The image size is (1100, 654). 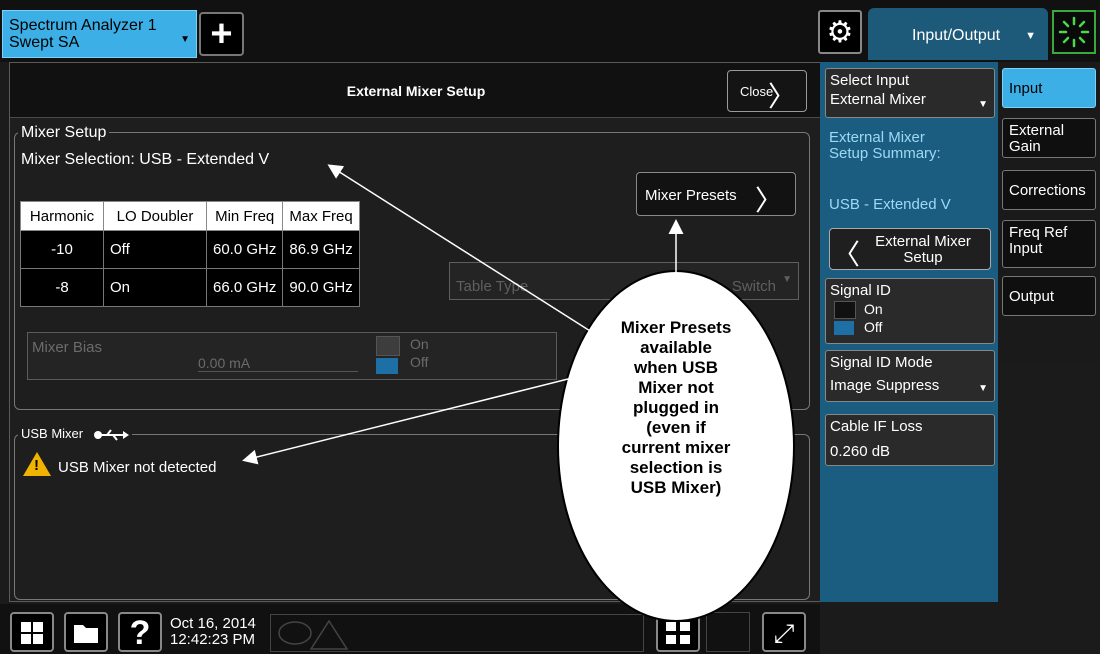 What do you see at coordinates (155, 249) in the screenshot?
I see `table-cell: Off` at bounding box center [155, 249].